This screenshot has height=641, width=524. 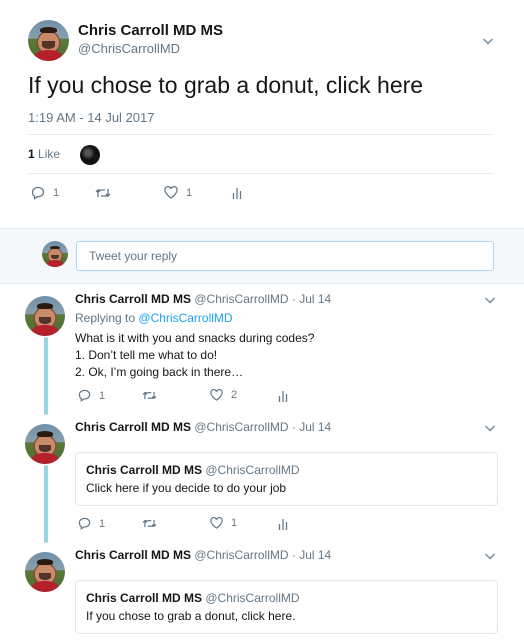 I want to click on like-count-label: Like, so click(x=49, y=154).